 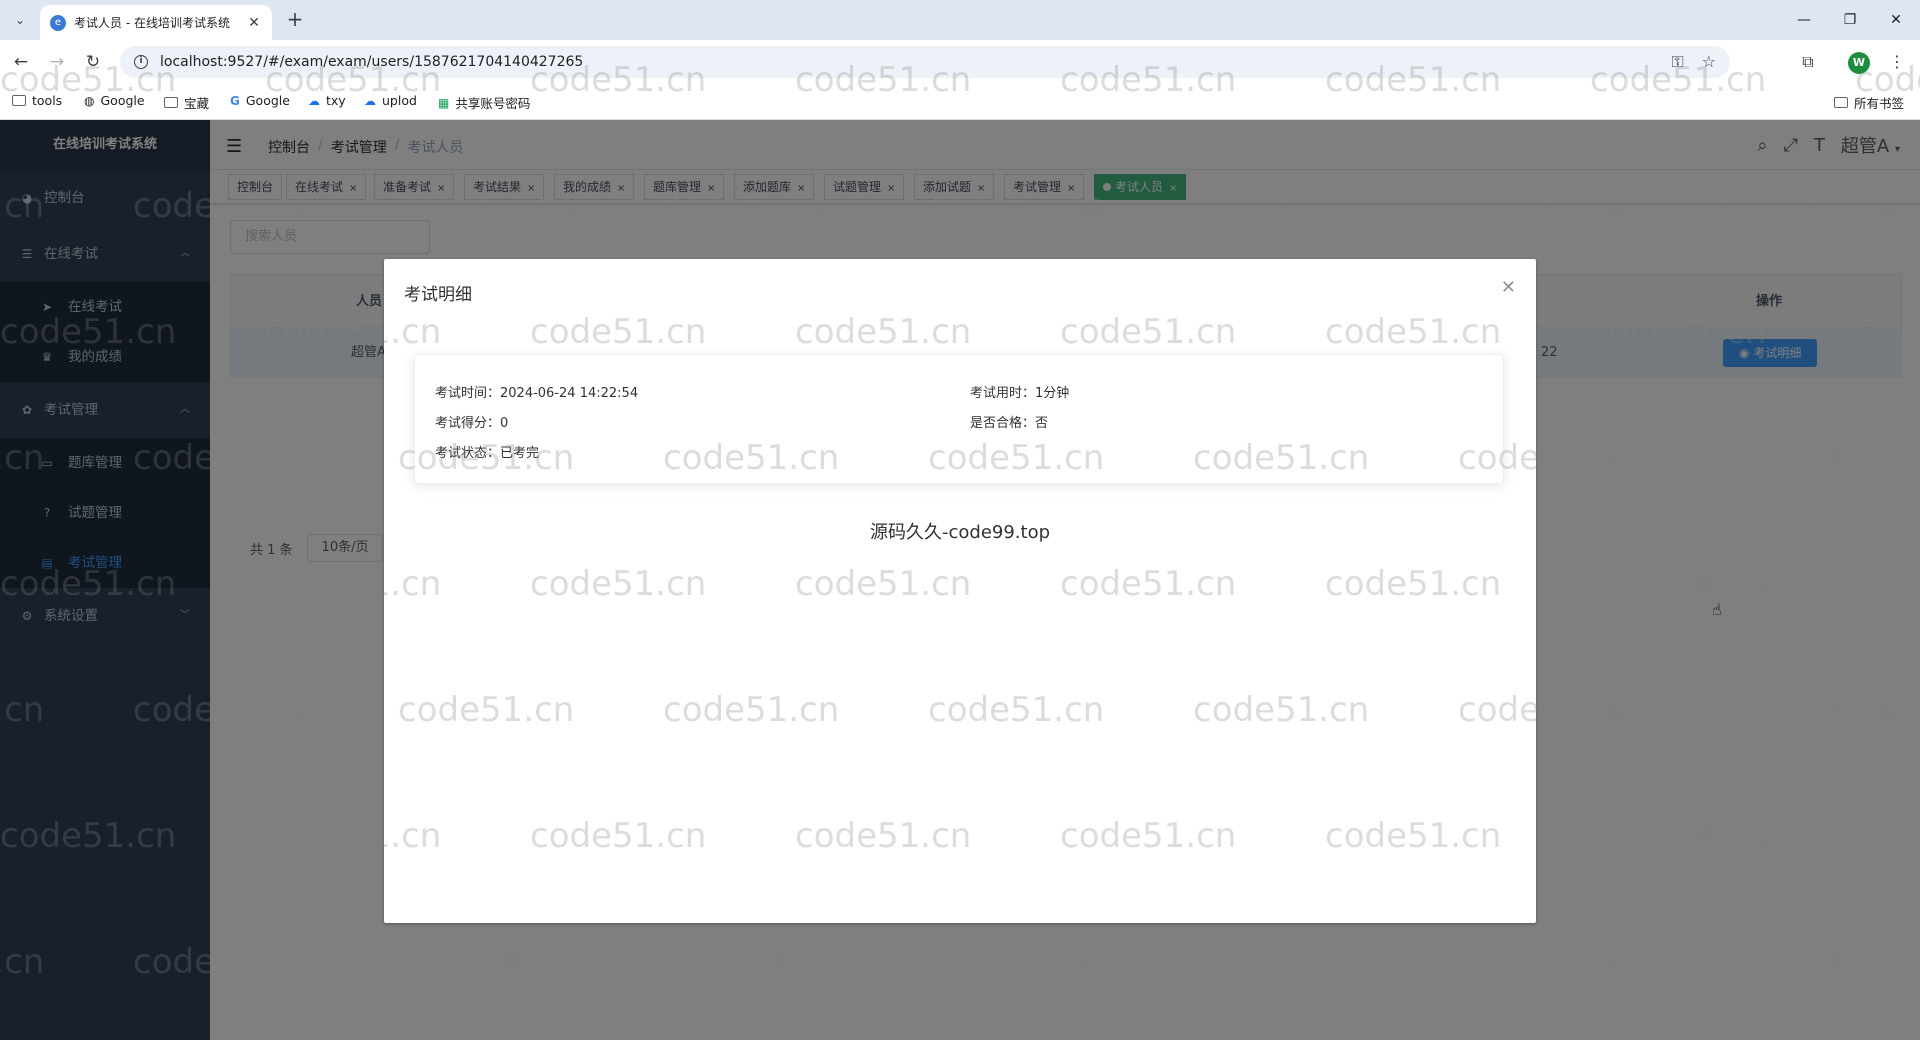 I want to click on tab-close-icon: ✕, so click(x=254, y=23).